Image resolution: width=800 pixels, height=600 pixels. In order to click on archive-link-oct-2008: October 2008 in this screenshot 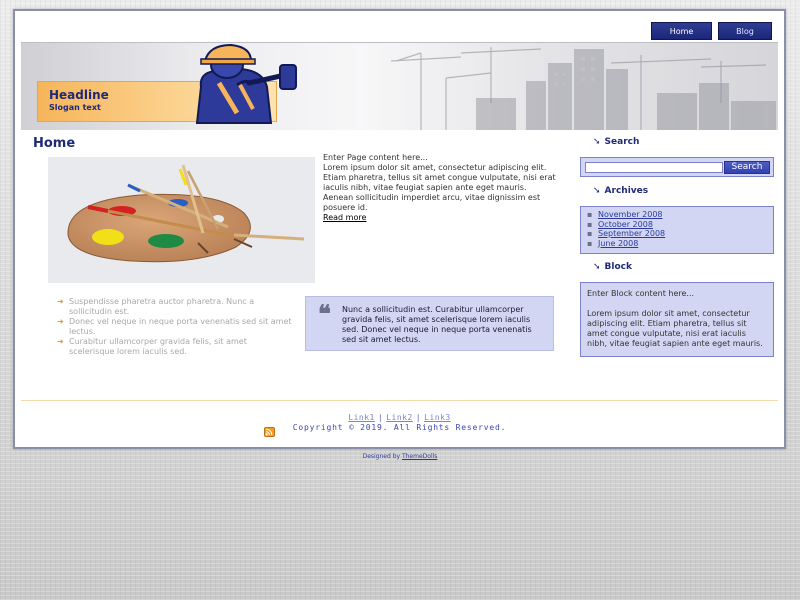, I will do `click(625, 224)`.